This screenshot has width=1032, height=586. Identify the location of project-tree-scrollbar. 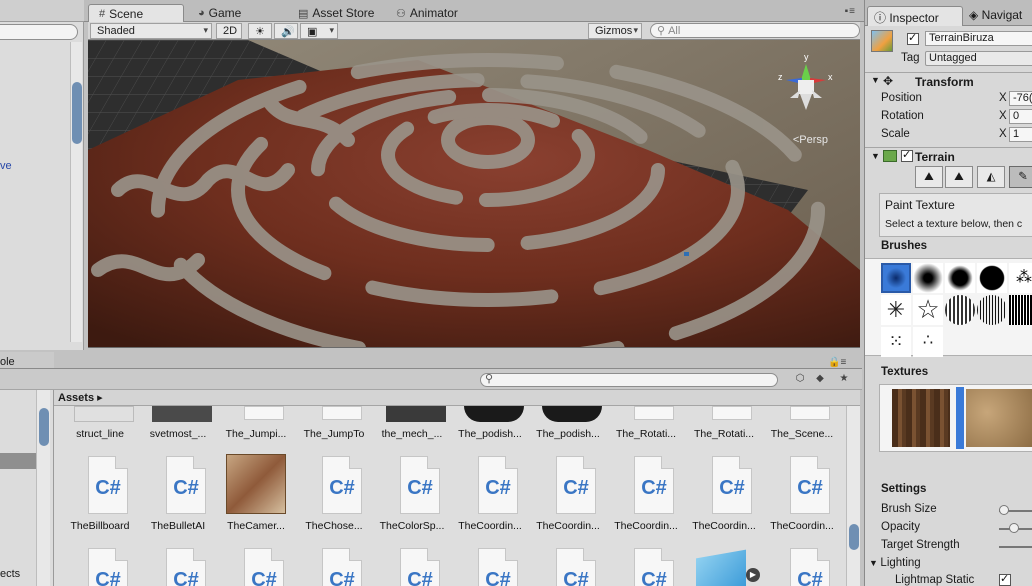
(43, 488).